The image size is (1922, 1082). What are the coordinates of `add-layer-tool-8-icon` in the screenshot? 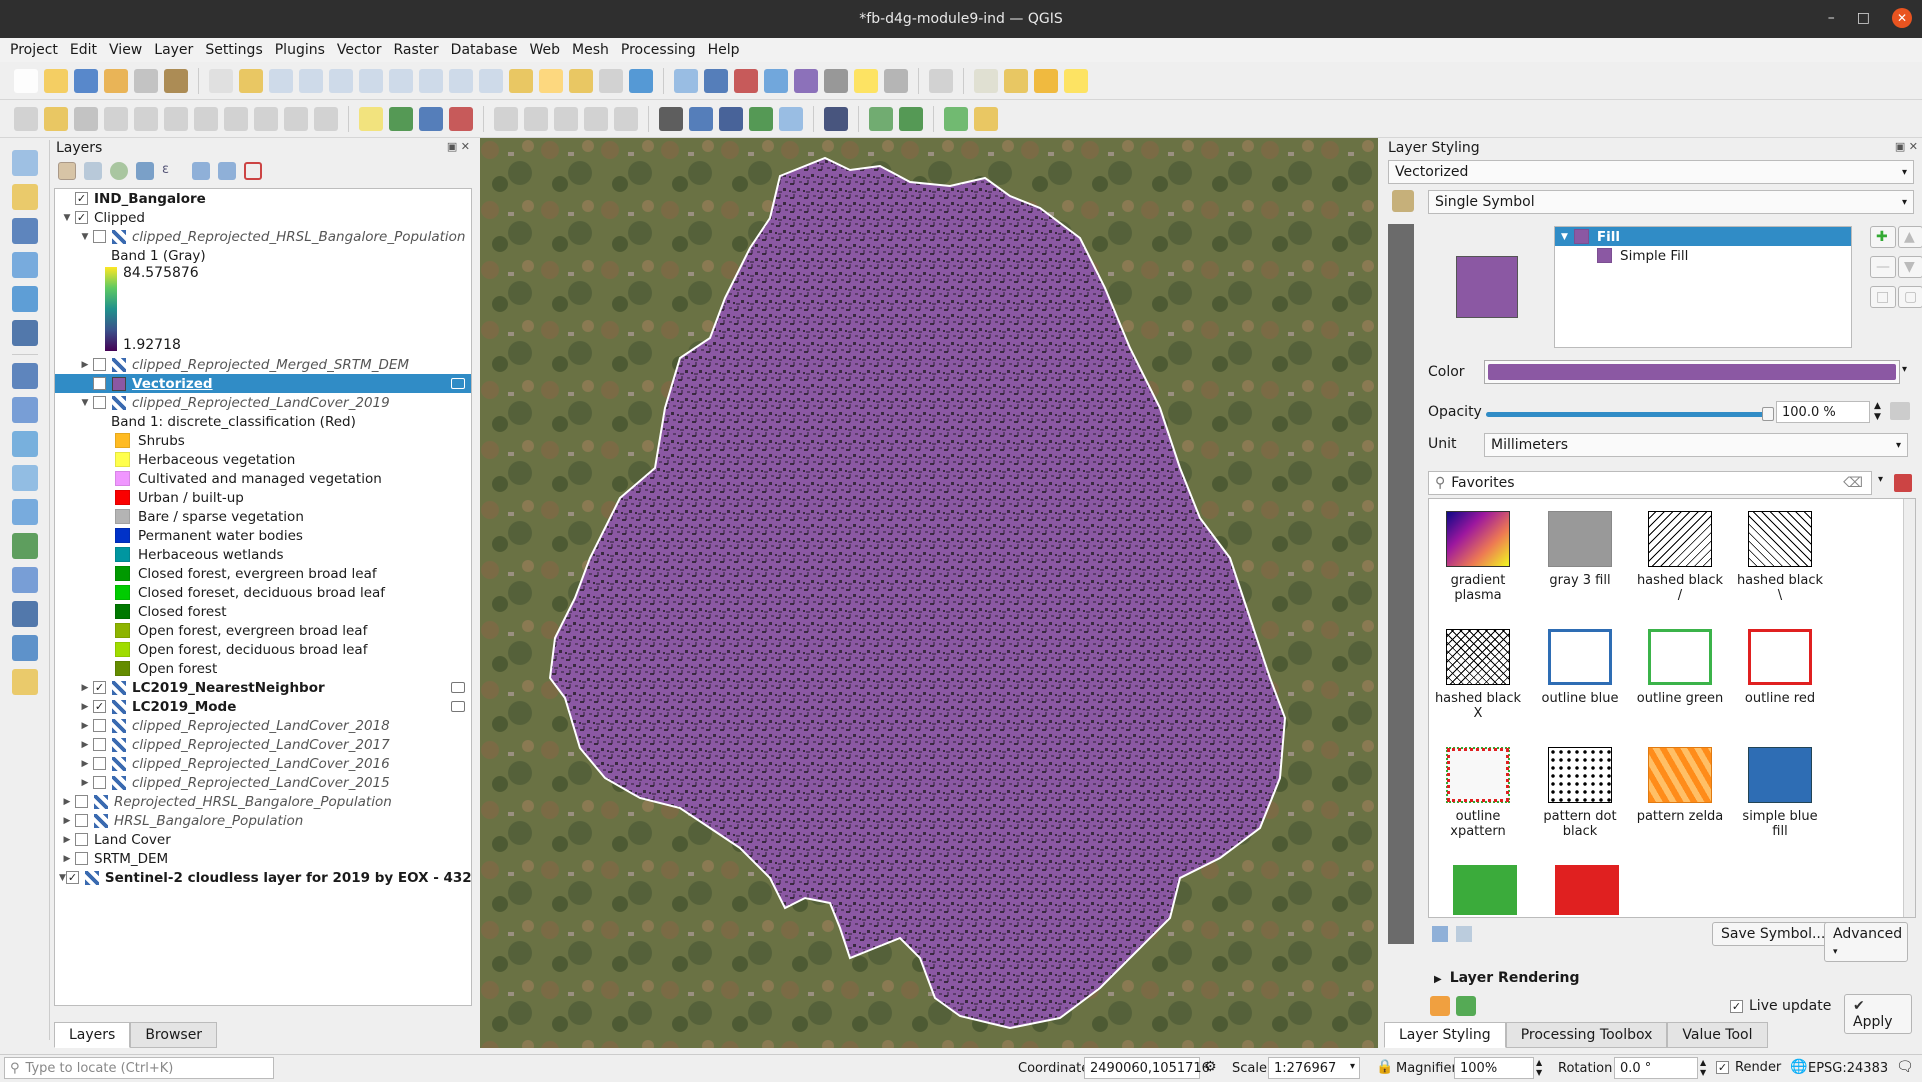 It's located at (24, 410).